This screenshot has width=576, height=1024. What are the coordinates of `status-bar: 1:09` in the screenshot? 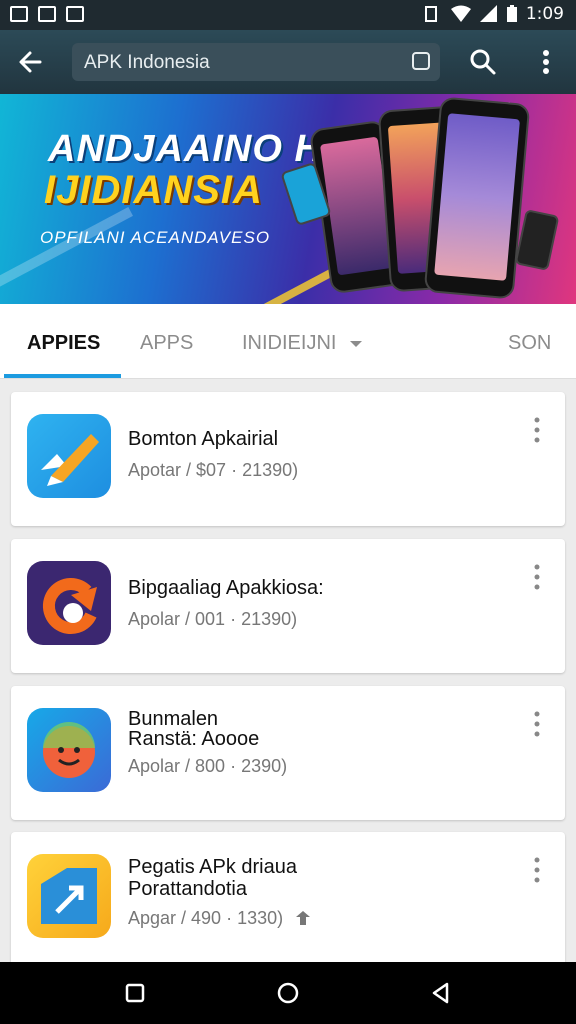 It's located at (288, 15).